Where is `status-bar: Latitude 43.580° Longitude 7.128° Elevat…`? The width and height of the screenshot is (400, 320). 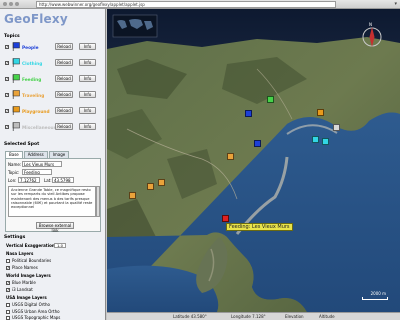 status-bar: Latitude 43.580° Longitude 7.128° Elevat… is located at coordinates (253, 316).